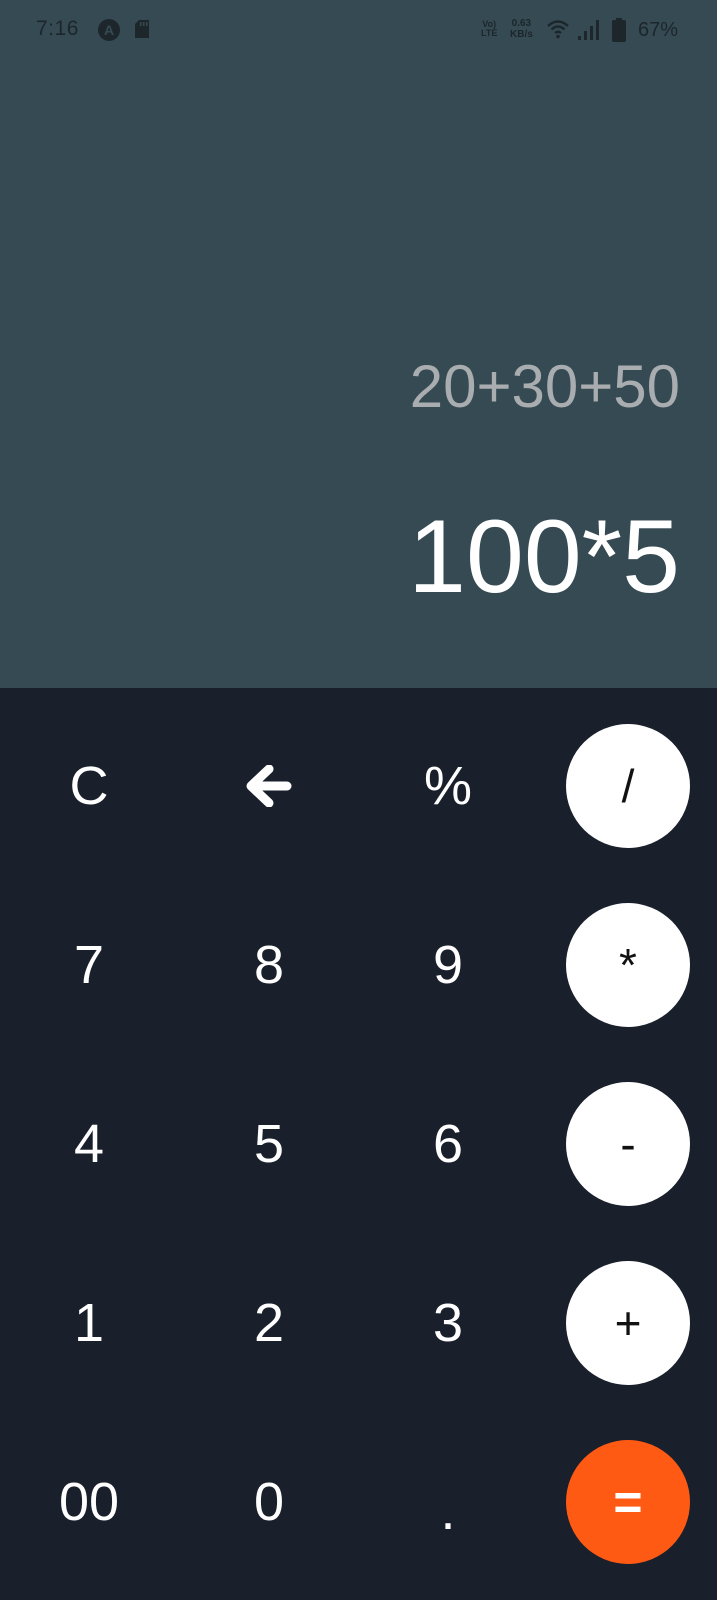  Describe the element at coordinates (544, 386) in the screenshot. I see `expression-history: 20+30+50` at that location.